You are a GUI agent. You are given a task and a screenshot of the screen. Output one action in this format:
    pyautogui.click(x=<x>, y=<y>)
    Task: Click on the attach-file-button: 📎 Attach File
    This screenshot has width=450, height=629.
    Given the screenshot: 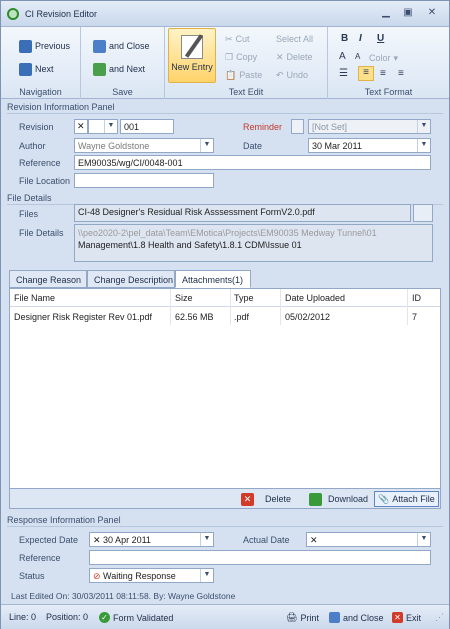 What is the action you would take?
    pyautogui.click(x=406, y=499)
    